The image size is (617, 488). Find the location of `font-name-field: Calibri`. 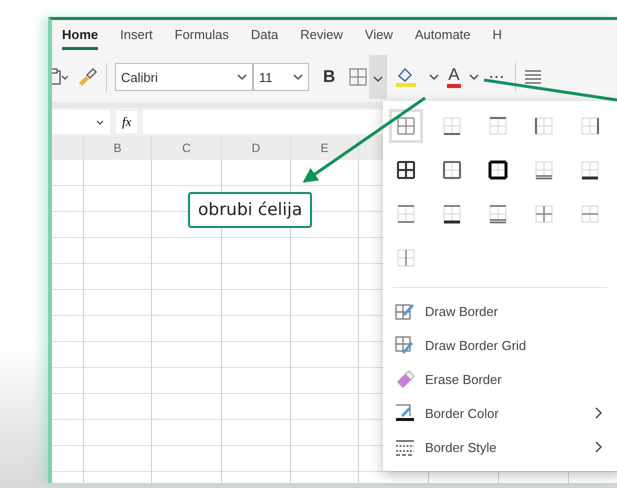

font-name-field: Calibri is located at coordinates (184, 77).